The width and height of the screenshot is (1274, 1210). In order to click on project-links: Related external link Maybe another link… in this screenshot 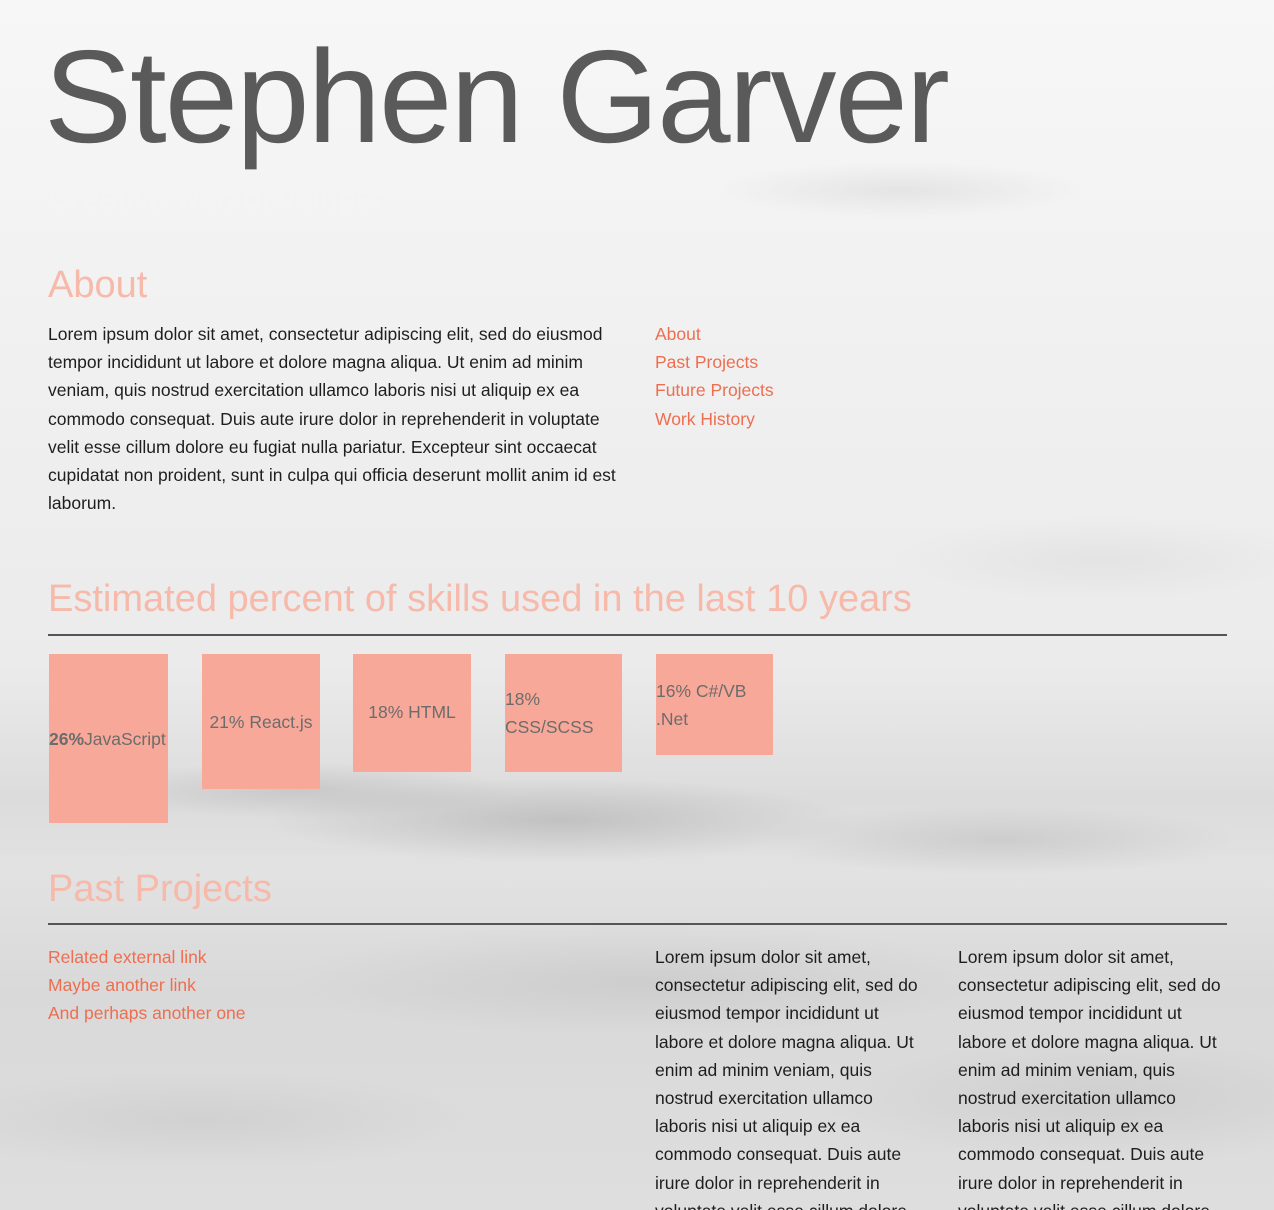, I will do `click(147, 985)`.